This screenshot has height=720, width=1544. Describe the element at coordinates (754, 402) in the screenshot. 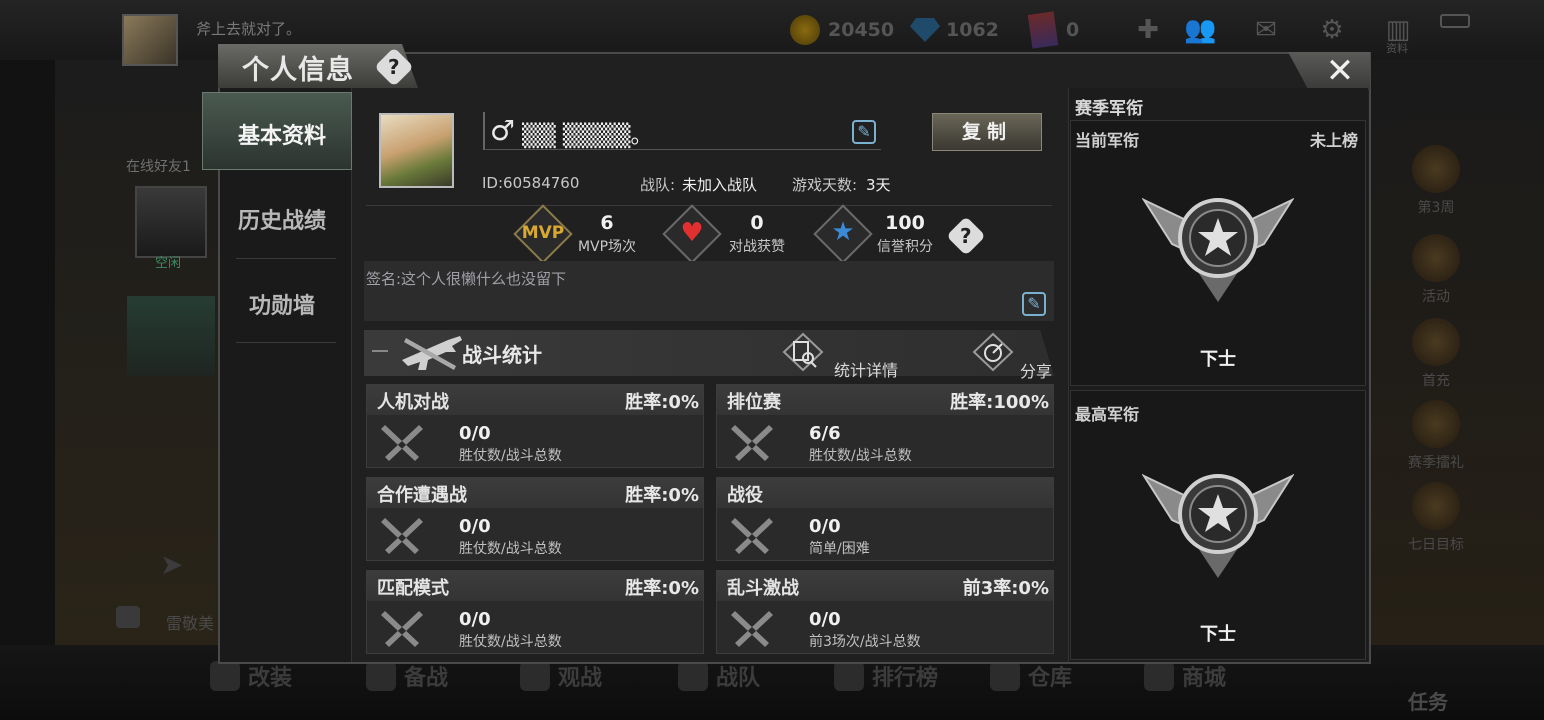

I see `card-mode-name: 排位赛` at that location.